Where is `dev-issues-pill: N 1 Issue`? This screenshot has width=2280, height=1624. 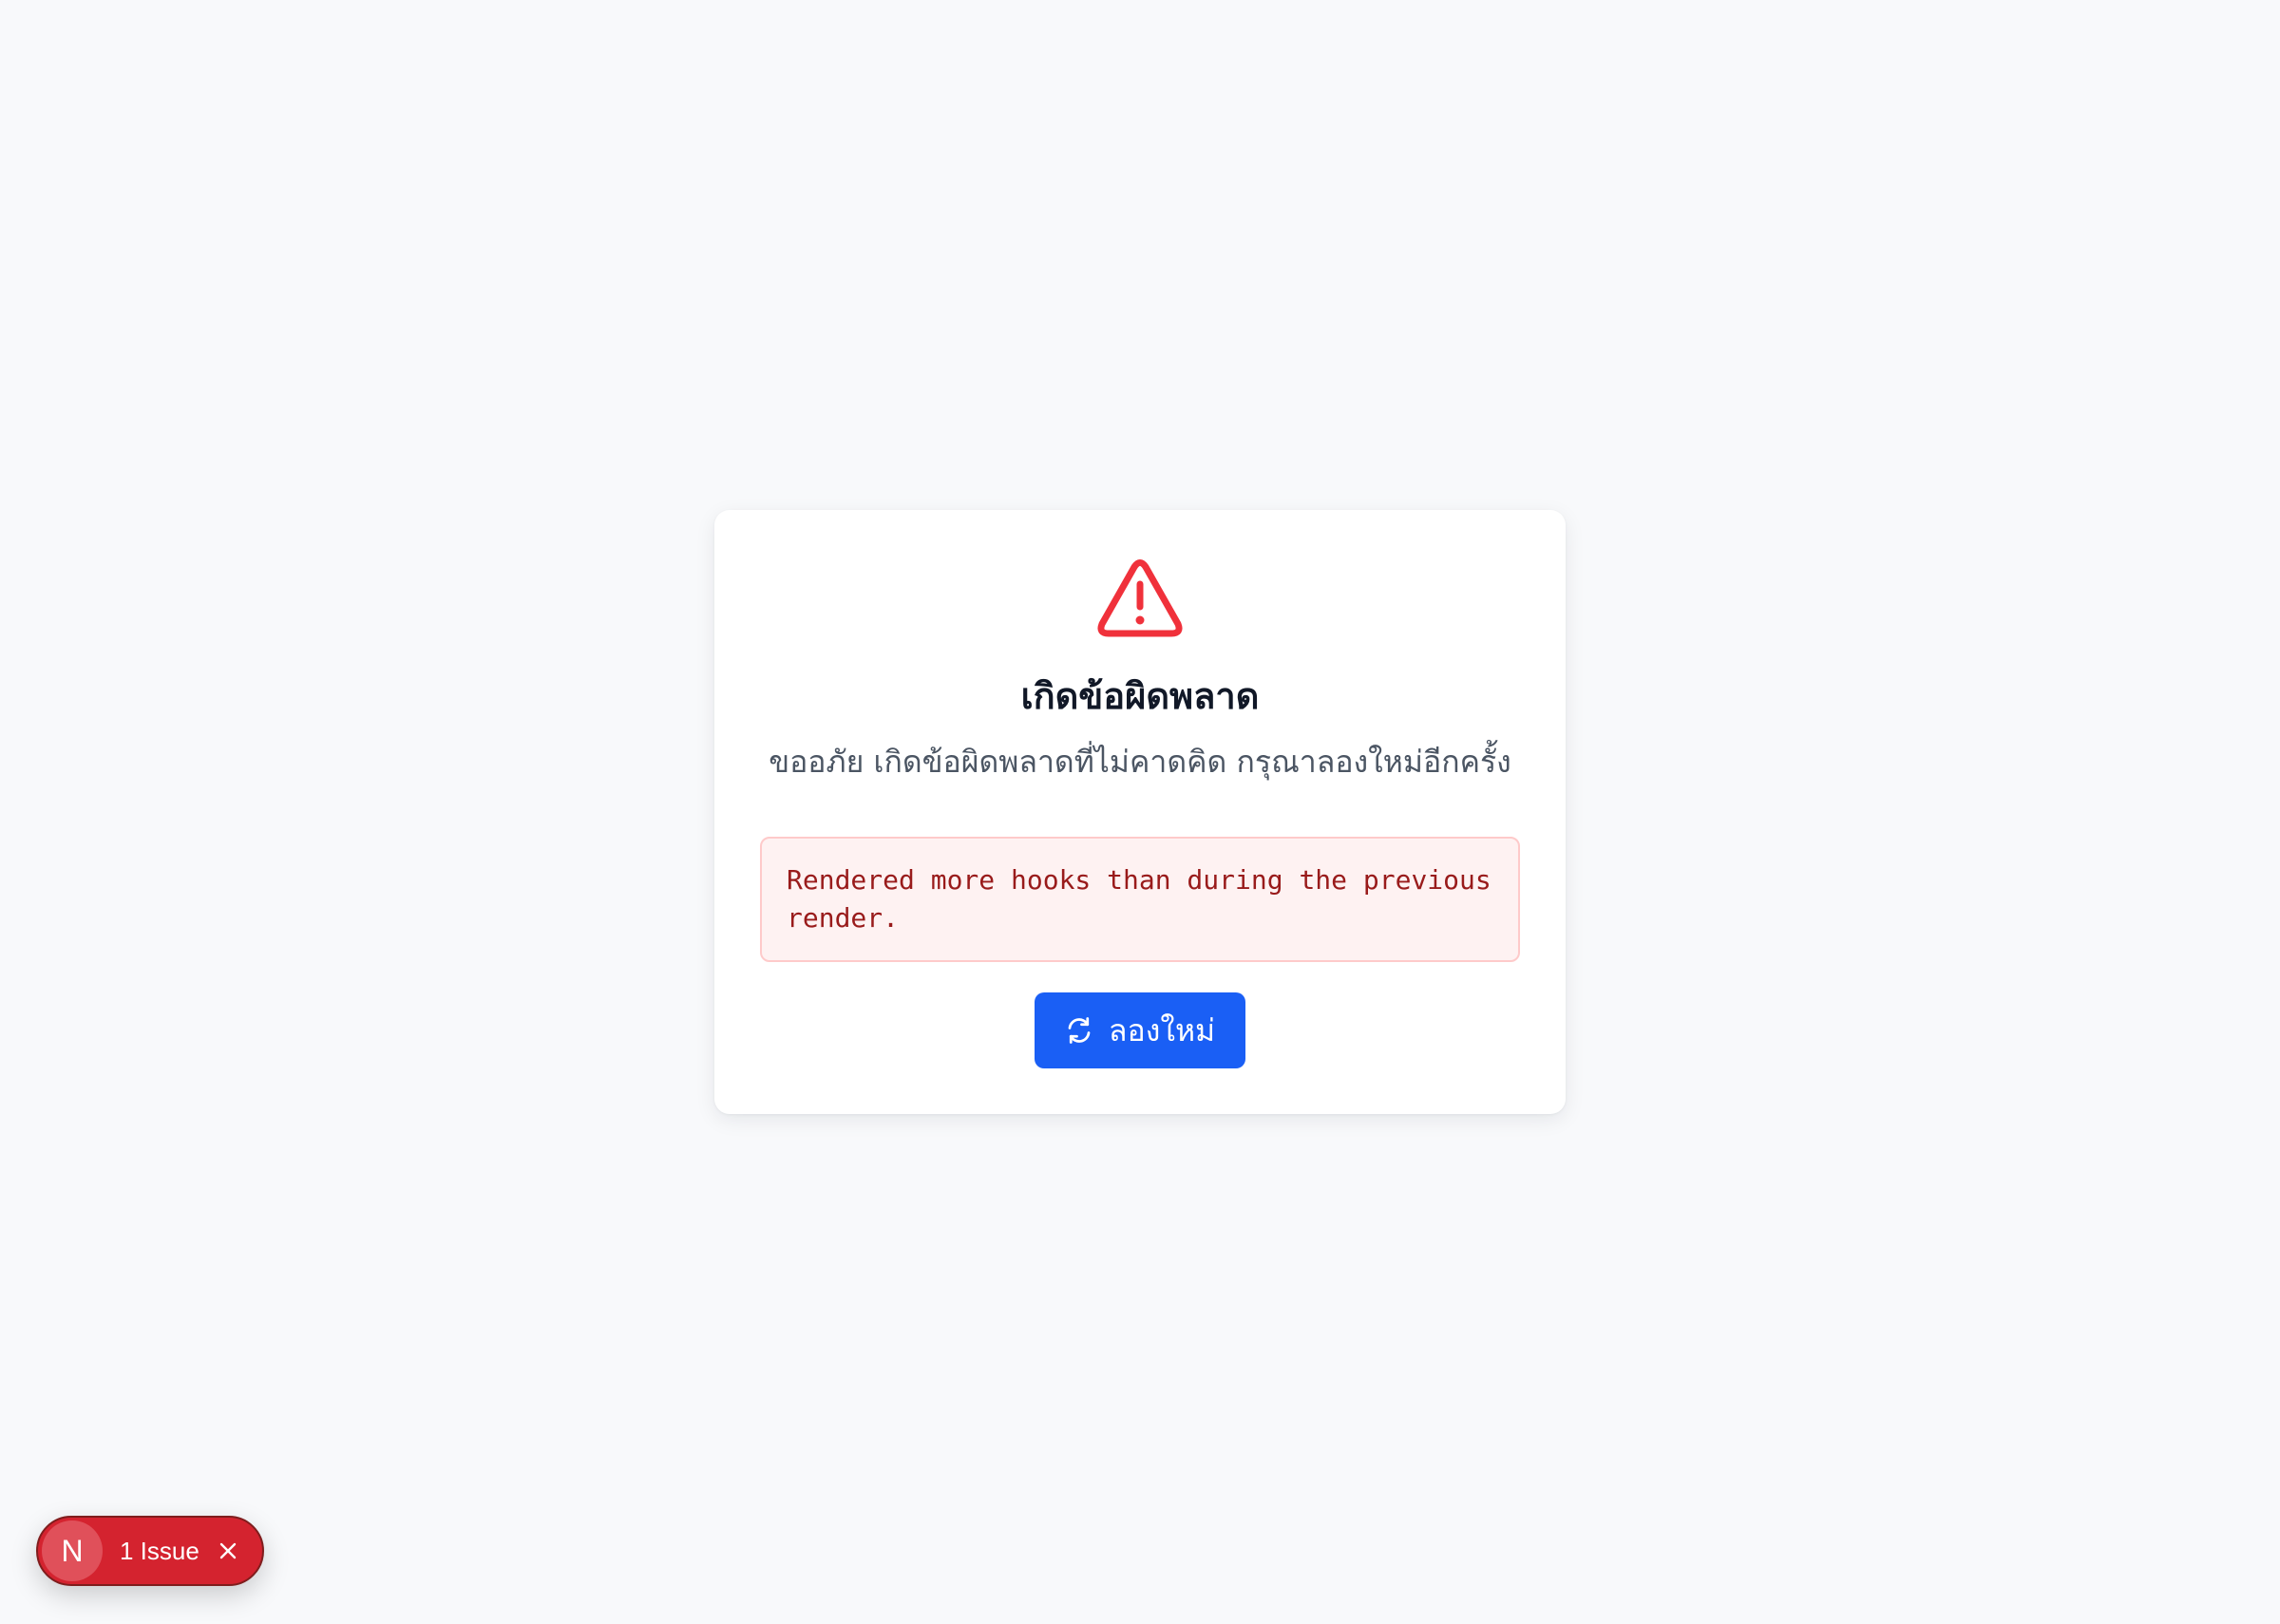
dev-issues-pill: N 1 Issue is located at coordinates (150, 1551).